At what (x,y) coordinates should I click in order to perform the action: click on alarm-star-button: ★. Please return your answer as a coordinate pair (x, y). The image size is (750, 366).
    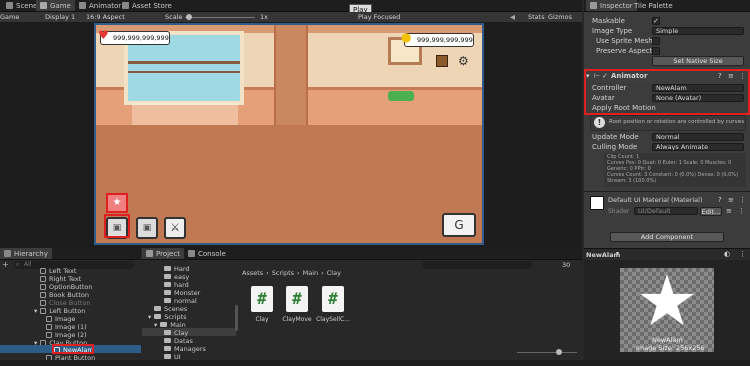
    Looking at the image, I should click on (117, 203).